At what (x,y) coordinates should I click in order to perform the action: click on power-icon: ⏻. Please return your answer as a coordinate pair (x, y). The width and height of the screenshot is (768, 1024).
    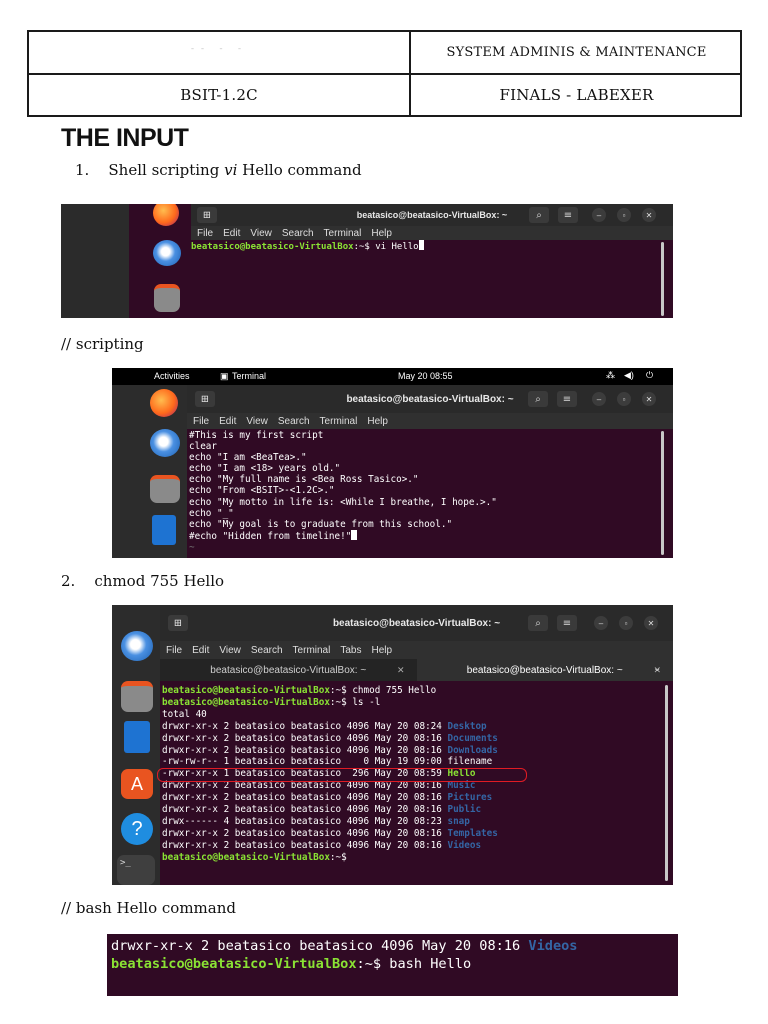
    Looking at the image, I should click on (649, 375).